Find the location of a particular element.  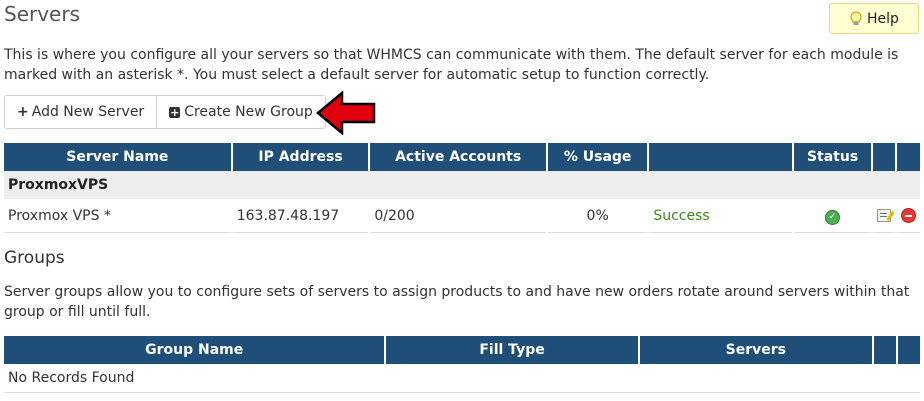

red-arrow-pointer is located at coordinates (346, 113).